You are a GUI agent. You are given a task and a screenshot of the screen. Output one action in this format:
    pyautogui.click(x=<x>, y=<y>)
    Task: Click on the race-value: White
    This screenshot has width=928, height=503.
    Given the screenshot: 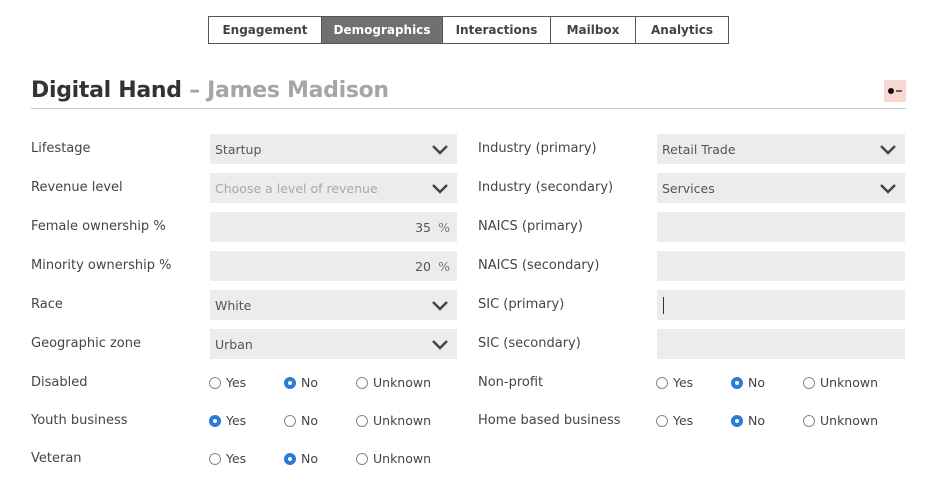 What is the action you would take?
    pyautogui.click(x=233, y=305)
    